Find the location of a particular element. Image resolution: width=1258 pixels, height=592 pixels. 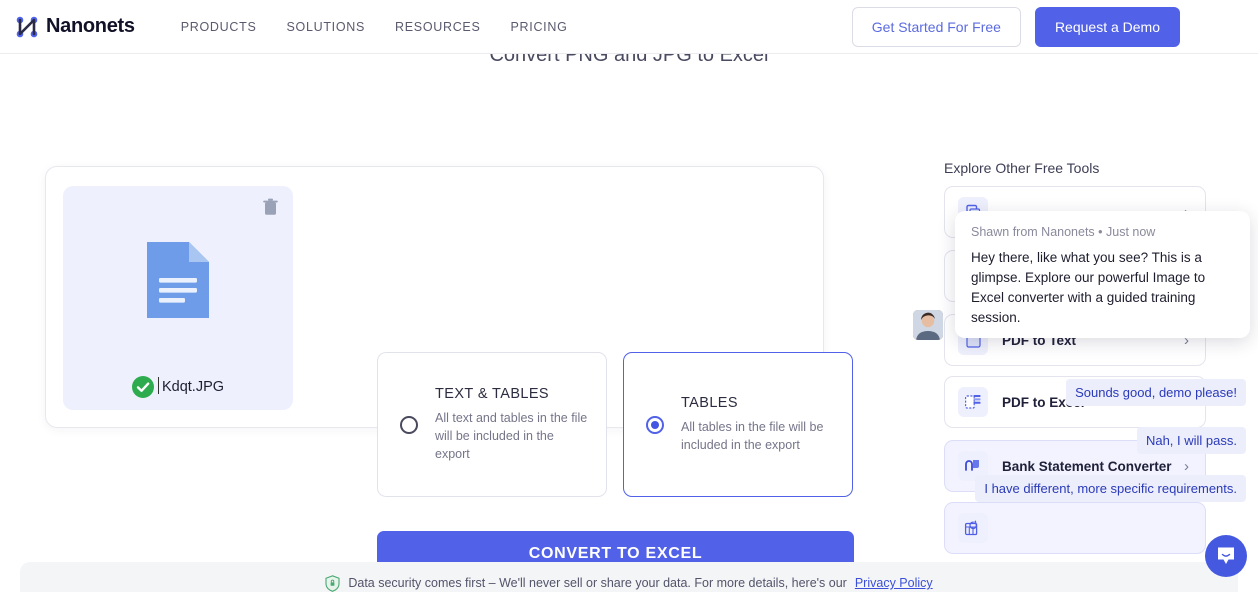

chat-bubble-icon is located at coordinates (1226, 555).